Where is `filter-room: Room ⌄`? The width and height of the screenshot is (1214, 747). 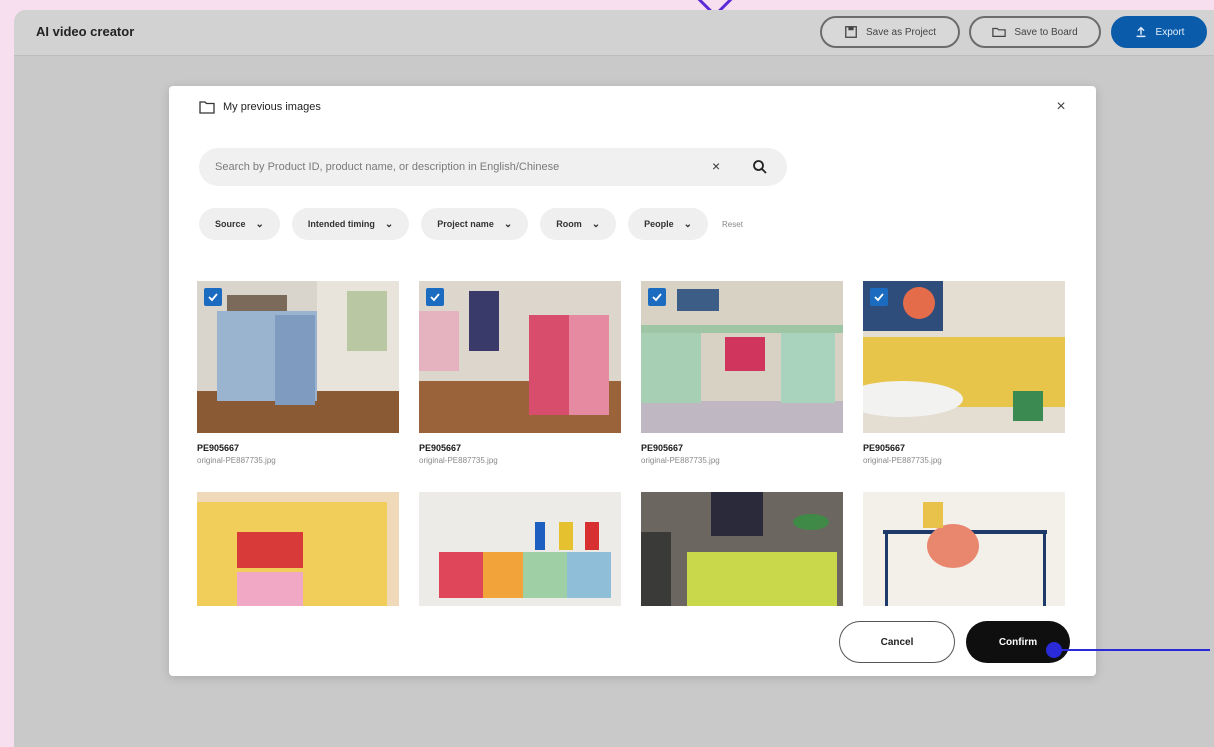
filter-room: Room ⌄ is located at coordinates (578, 224).